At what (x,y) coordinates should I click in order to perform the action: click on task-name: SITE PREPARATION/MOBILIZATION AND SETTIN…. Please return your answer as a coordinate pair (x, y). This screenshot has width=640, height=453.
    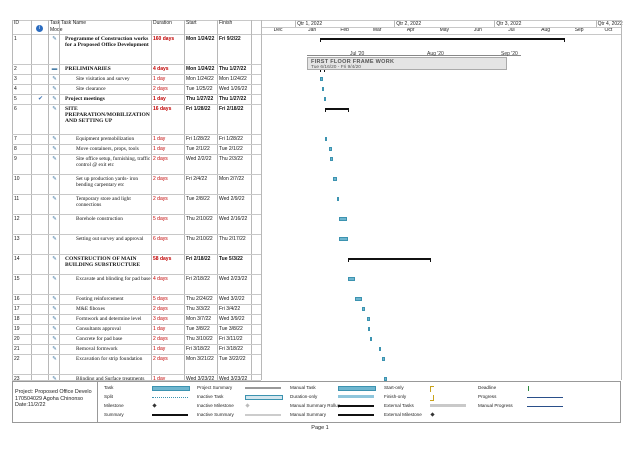
    Looking at the image, I should click on (108, 120).